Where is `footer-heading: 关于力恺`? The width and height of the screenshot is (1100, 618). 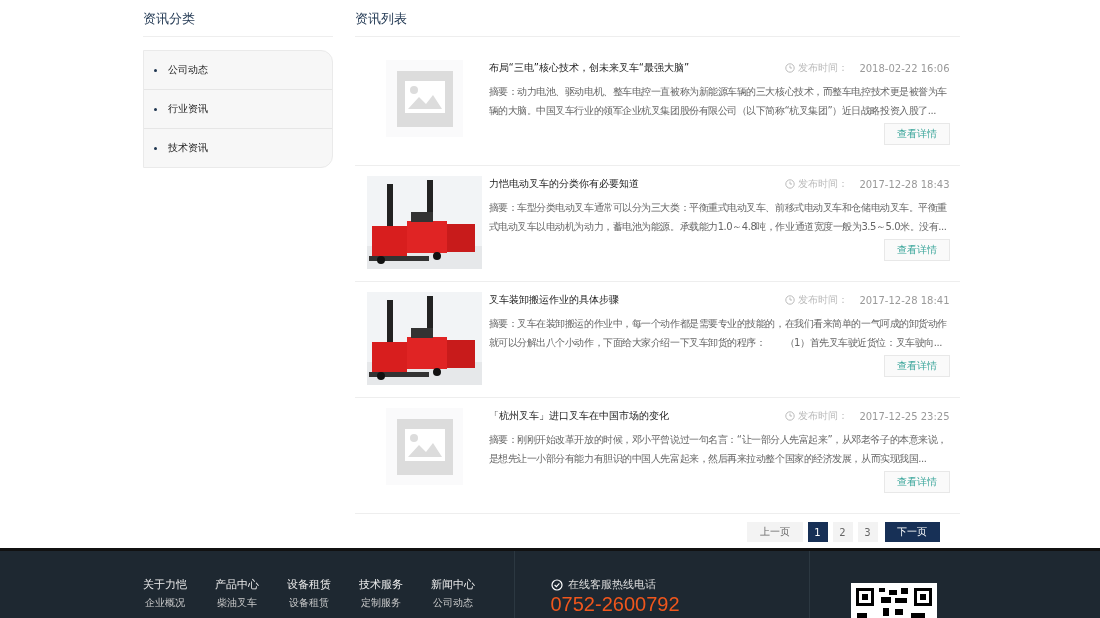
footer-heading: 关于力恺 is located at coordinates (164, 584).